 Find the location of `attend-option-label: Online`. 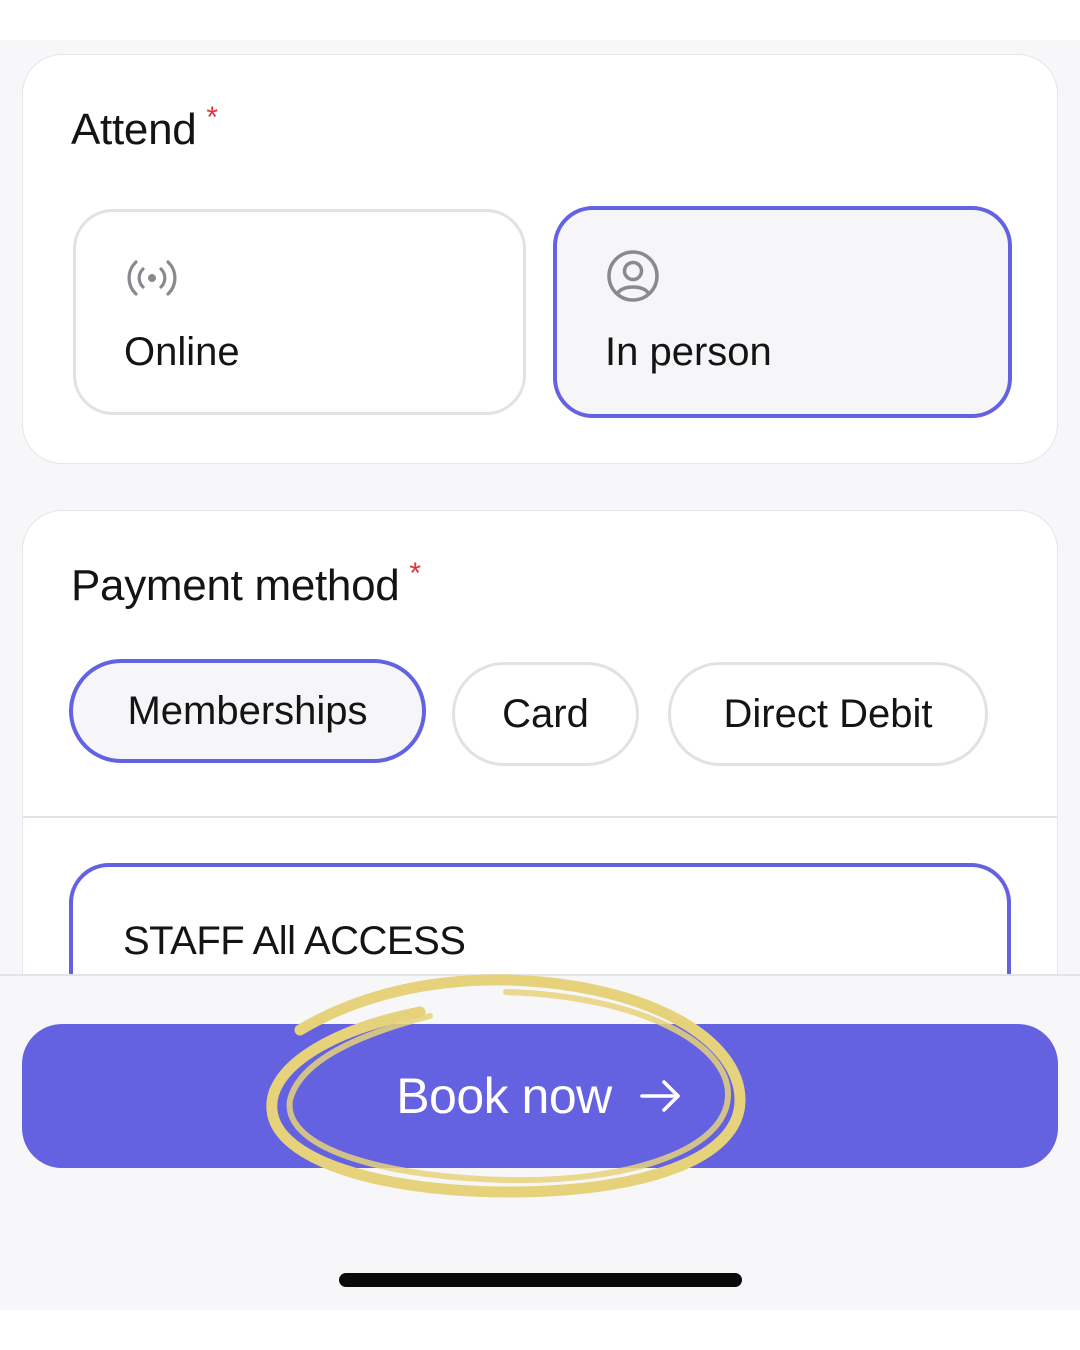

attend-option-label: Online is located at coordinates (182, 352).